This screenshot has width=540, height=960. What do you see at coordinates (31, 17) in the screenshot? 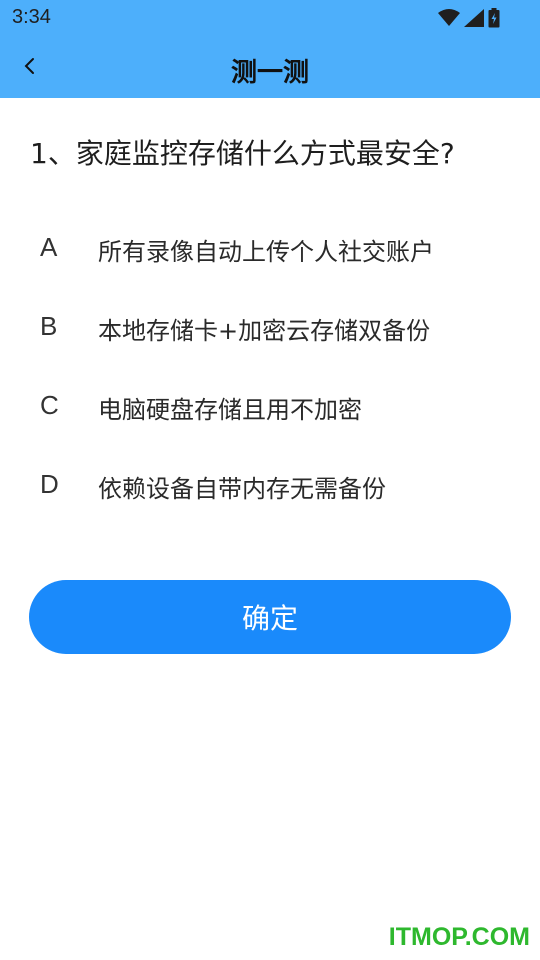
I see `status-time: 3:34` at bounding box center [31, 17].